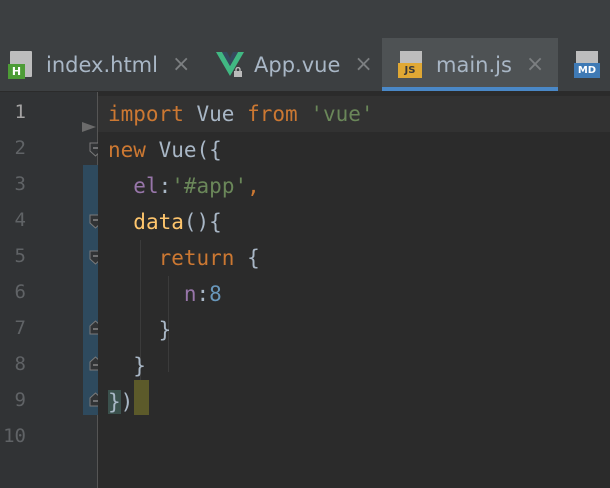  What do you see at coordinates (297, 64) in the screenshot?
I see `tab-label: App.vue` at bounding box center [297, 64].